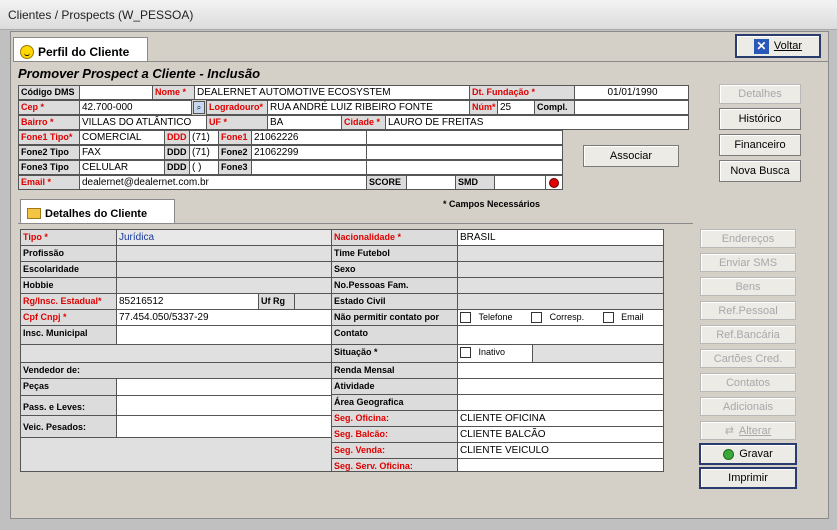 This screenshot has width=837, height=530. I want to click on seg-venda-field: CLIENTE VEICULO, so click(560, 450).